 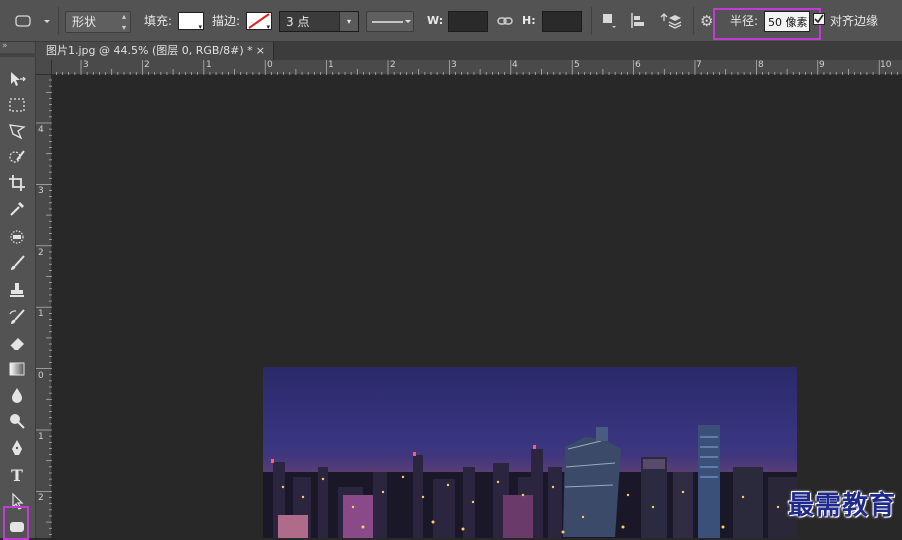 I want to click on path-operations-icon, so click(x=609, y=21).